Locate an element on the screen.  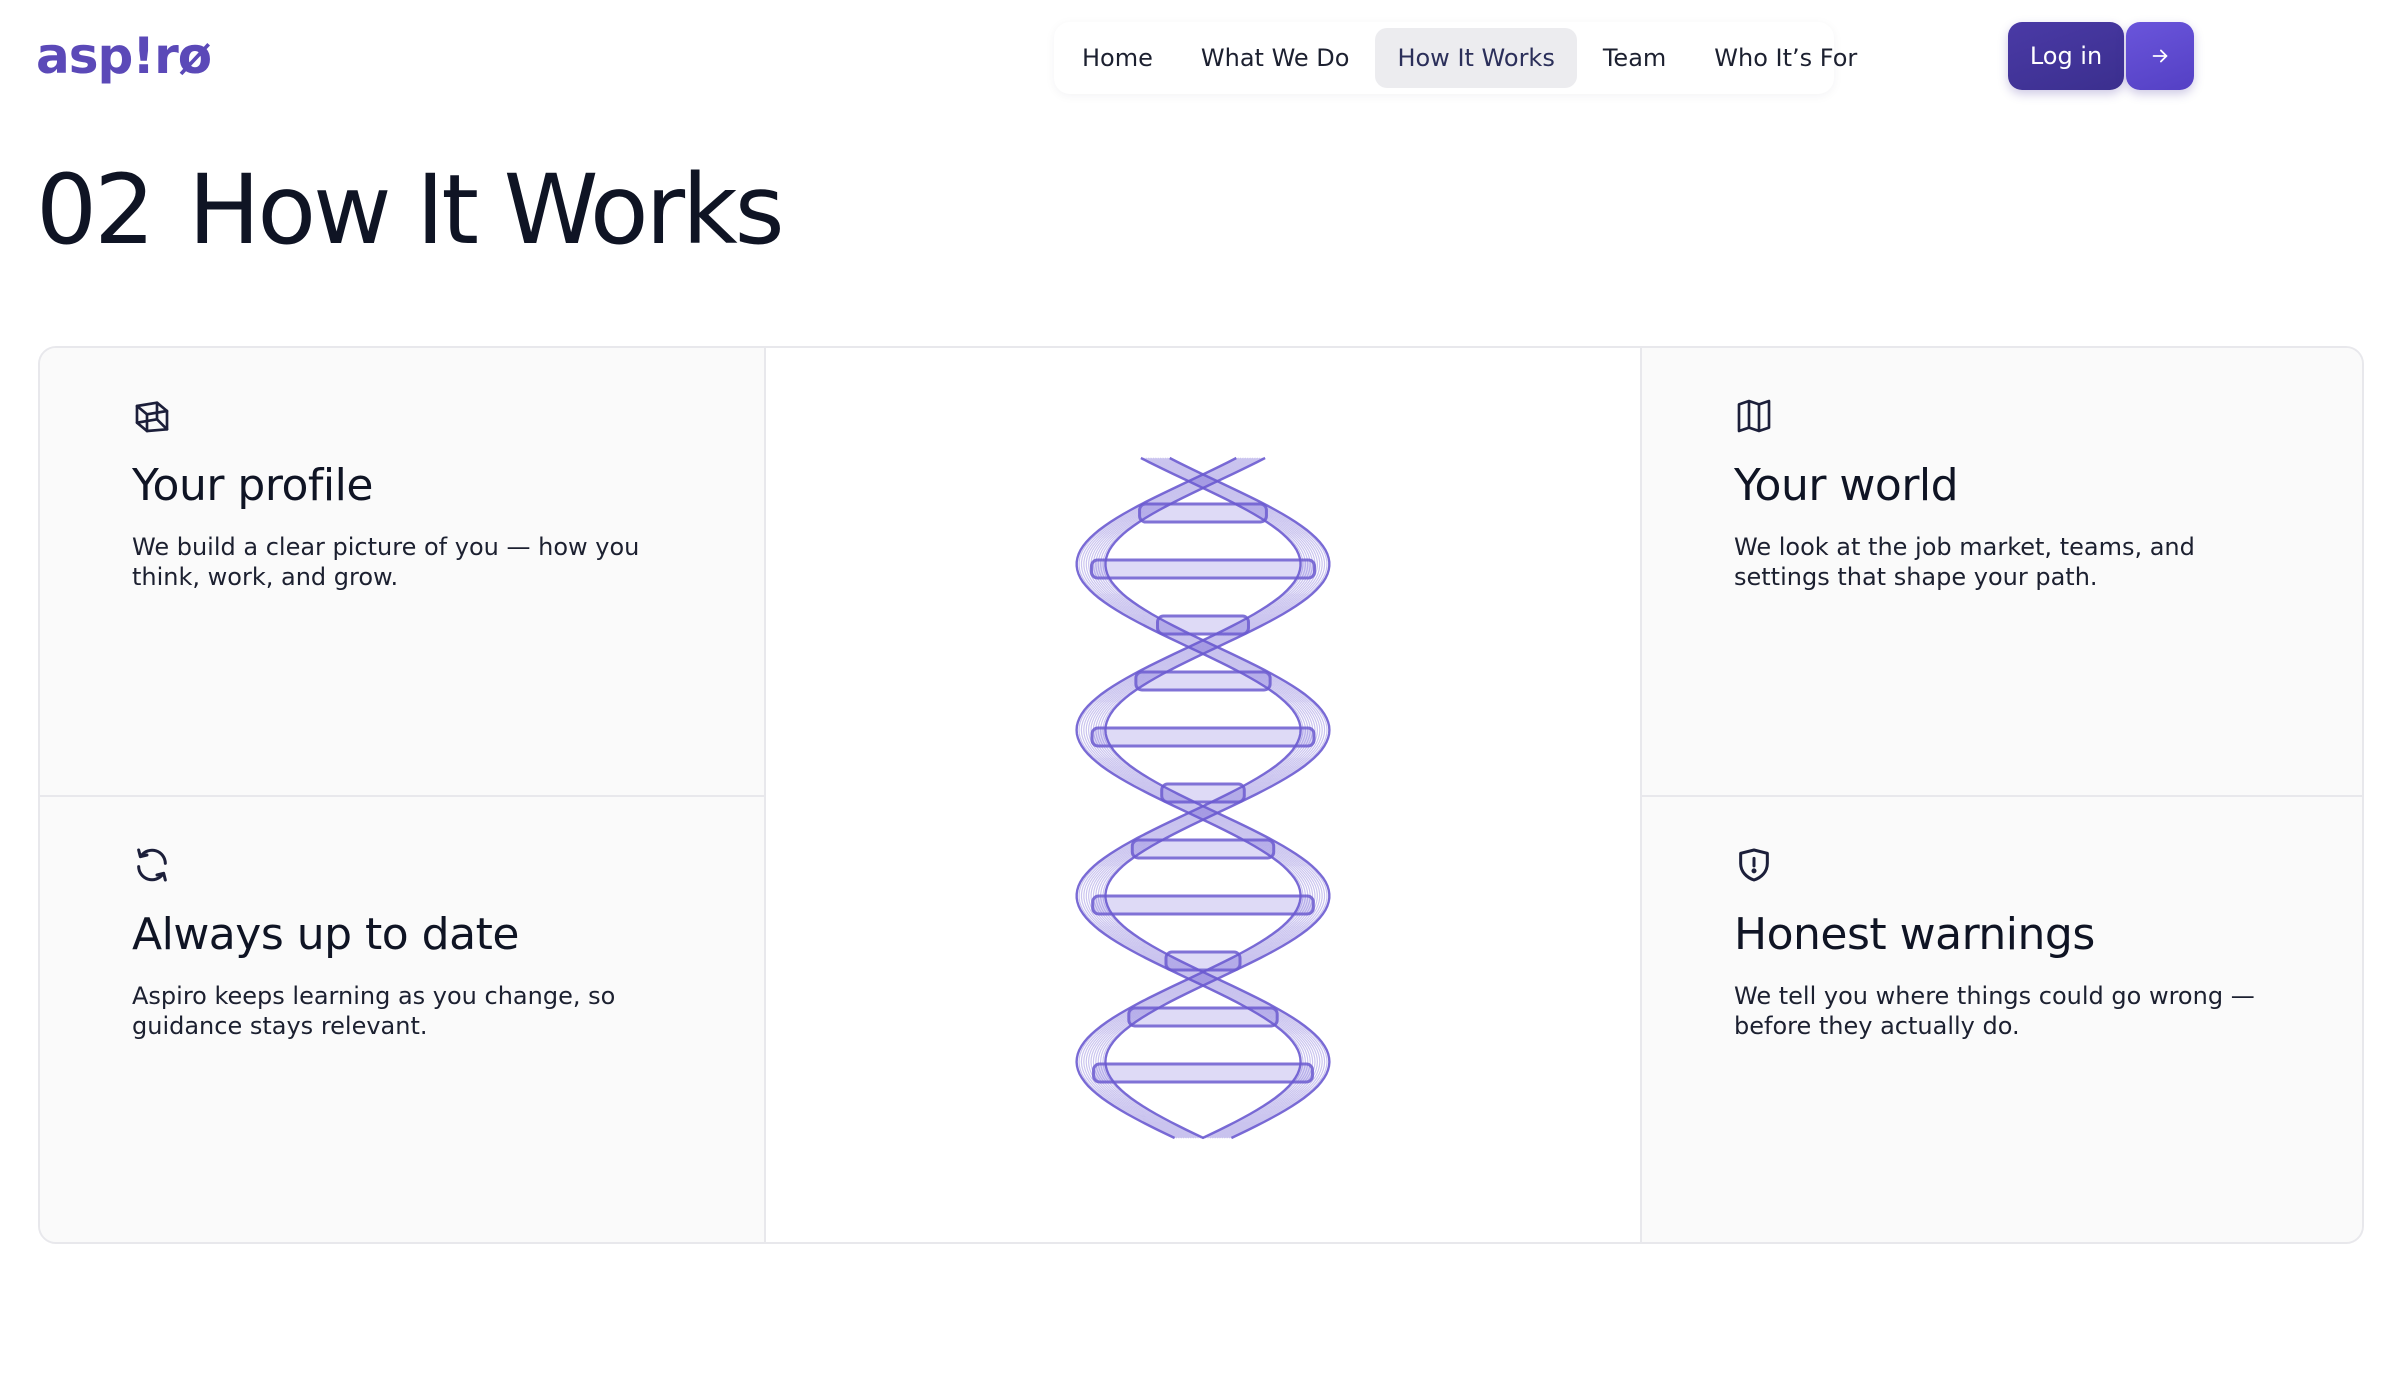
login-arrow-button is located at coordinates (2160, 56).